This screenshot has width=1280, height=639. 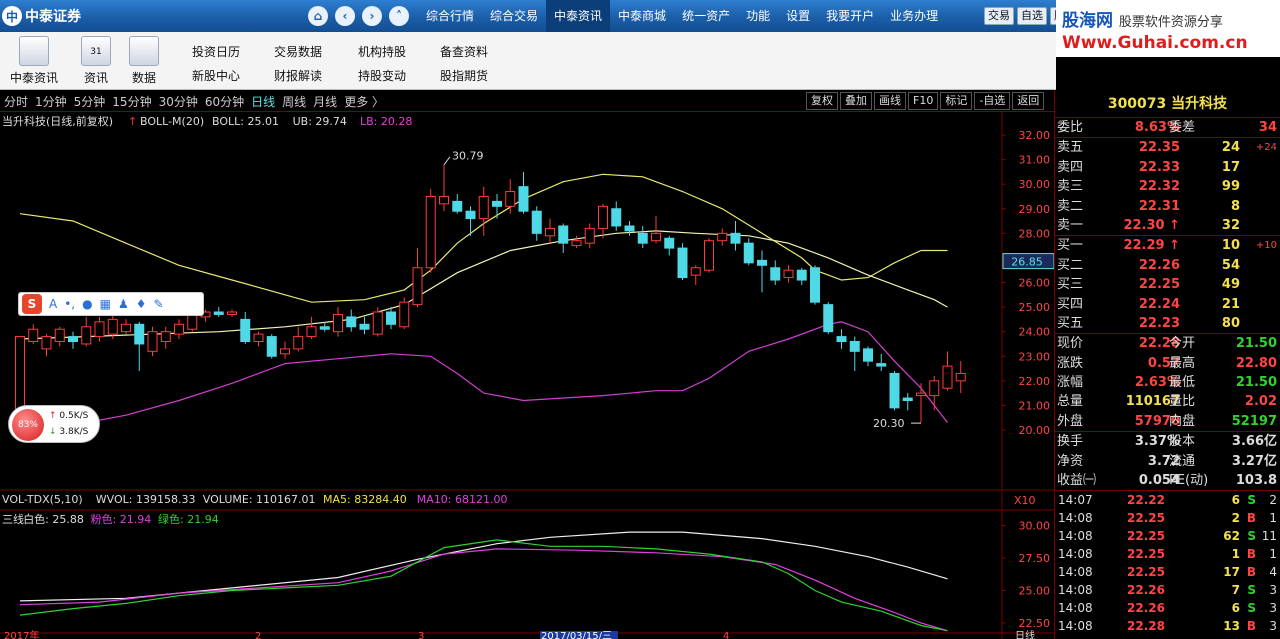 What do you see at coordinates (1235, 554) in the screenshot?
I see `tick-volume: 1` at bounding box center [1235, 554].